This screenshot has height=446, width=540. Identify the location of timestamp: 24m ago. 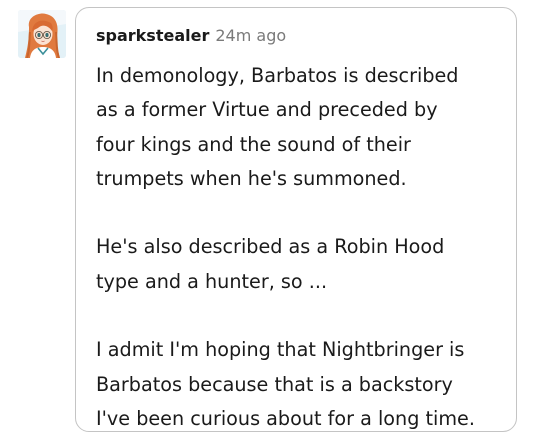
(250, 35).